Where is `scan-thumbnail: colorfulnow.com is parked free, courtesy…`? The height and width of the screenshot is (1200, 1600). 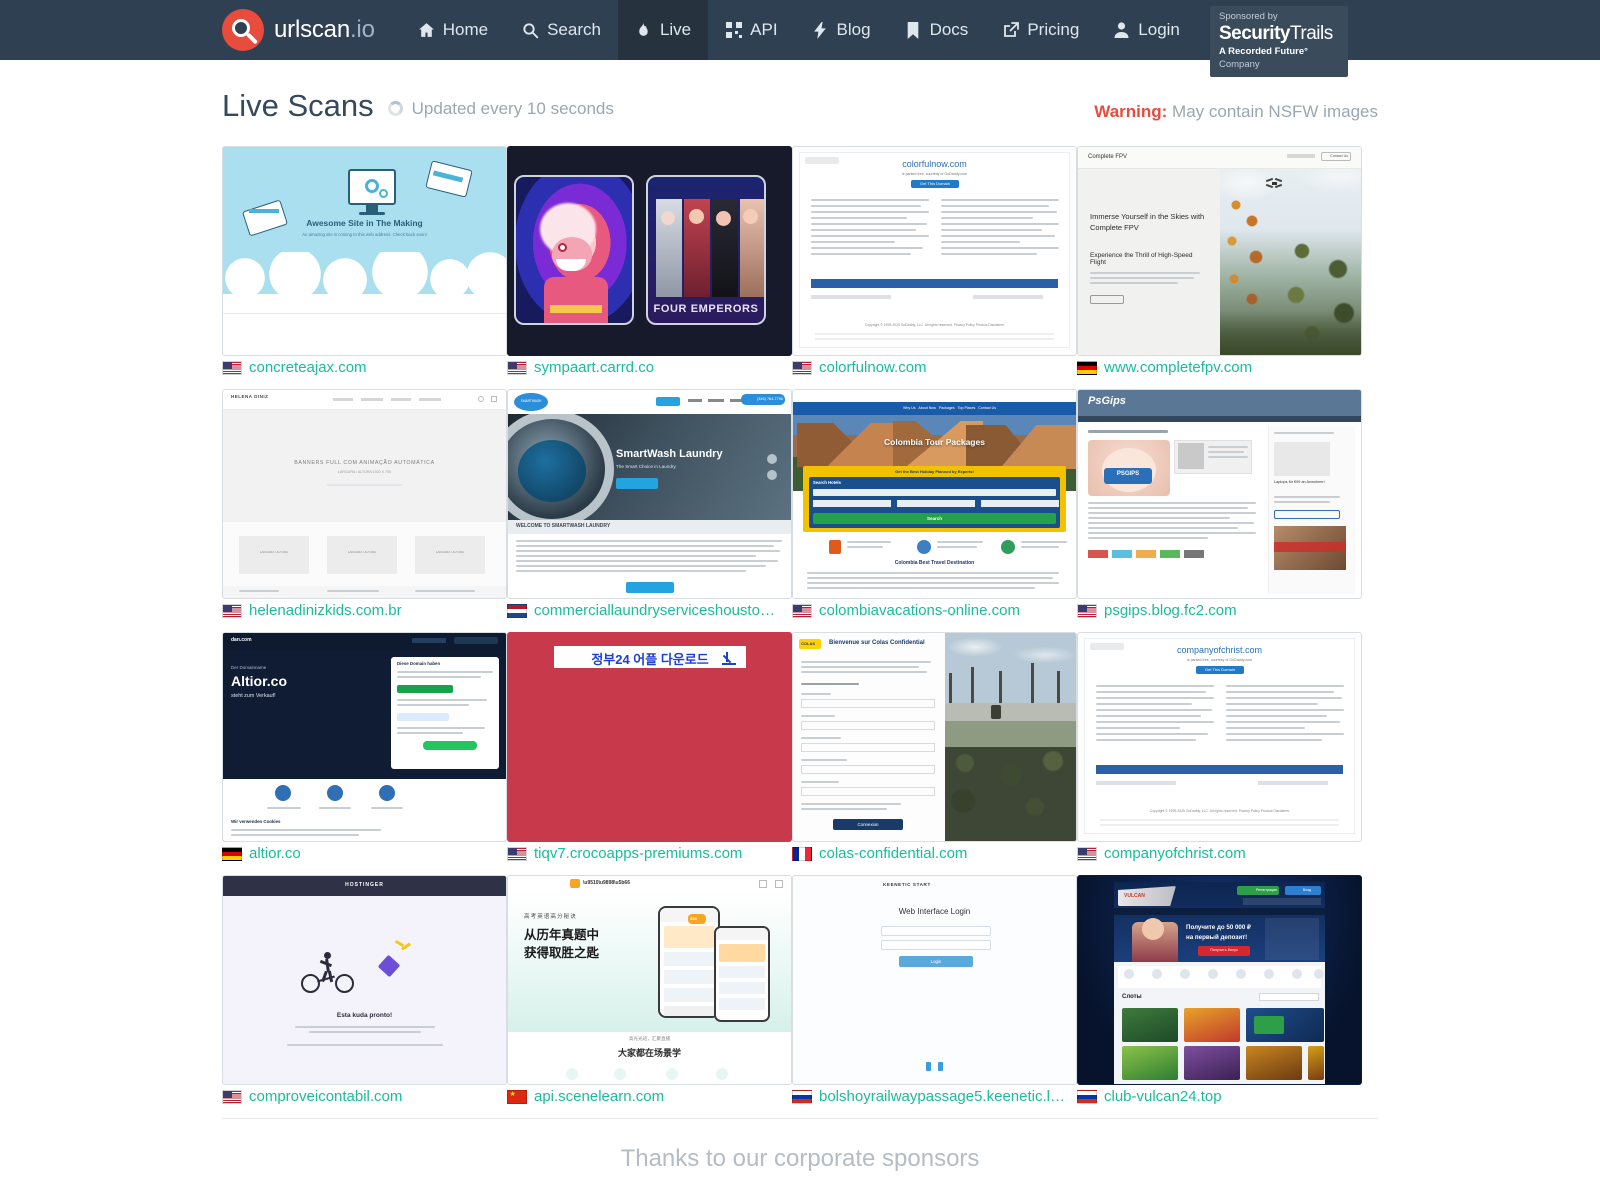
scan-thumbnail: colorfulnow.com is parked free, courtesy… is located at coordinates (934, 251).